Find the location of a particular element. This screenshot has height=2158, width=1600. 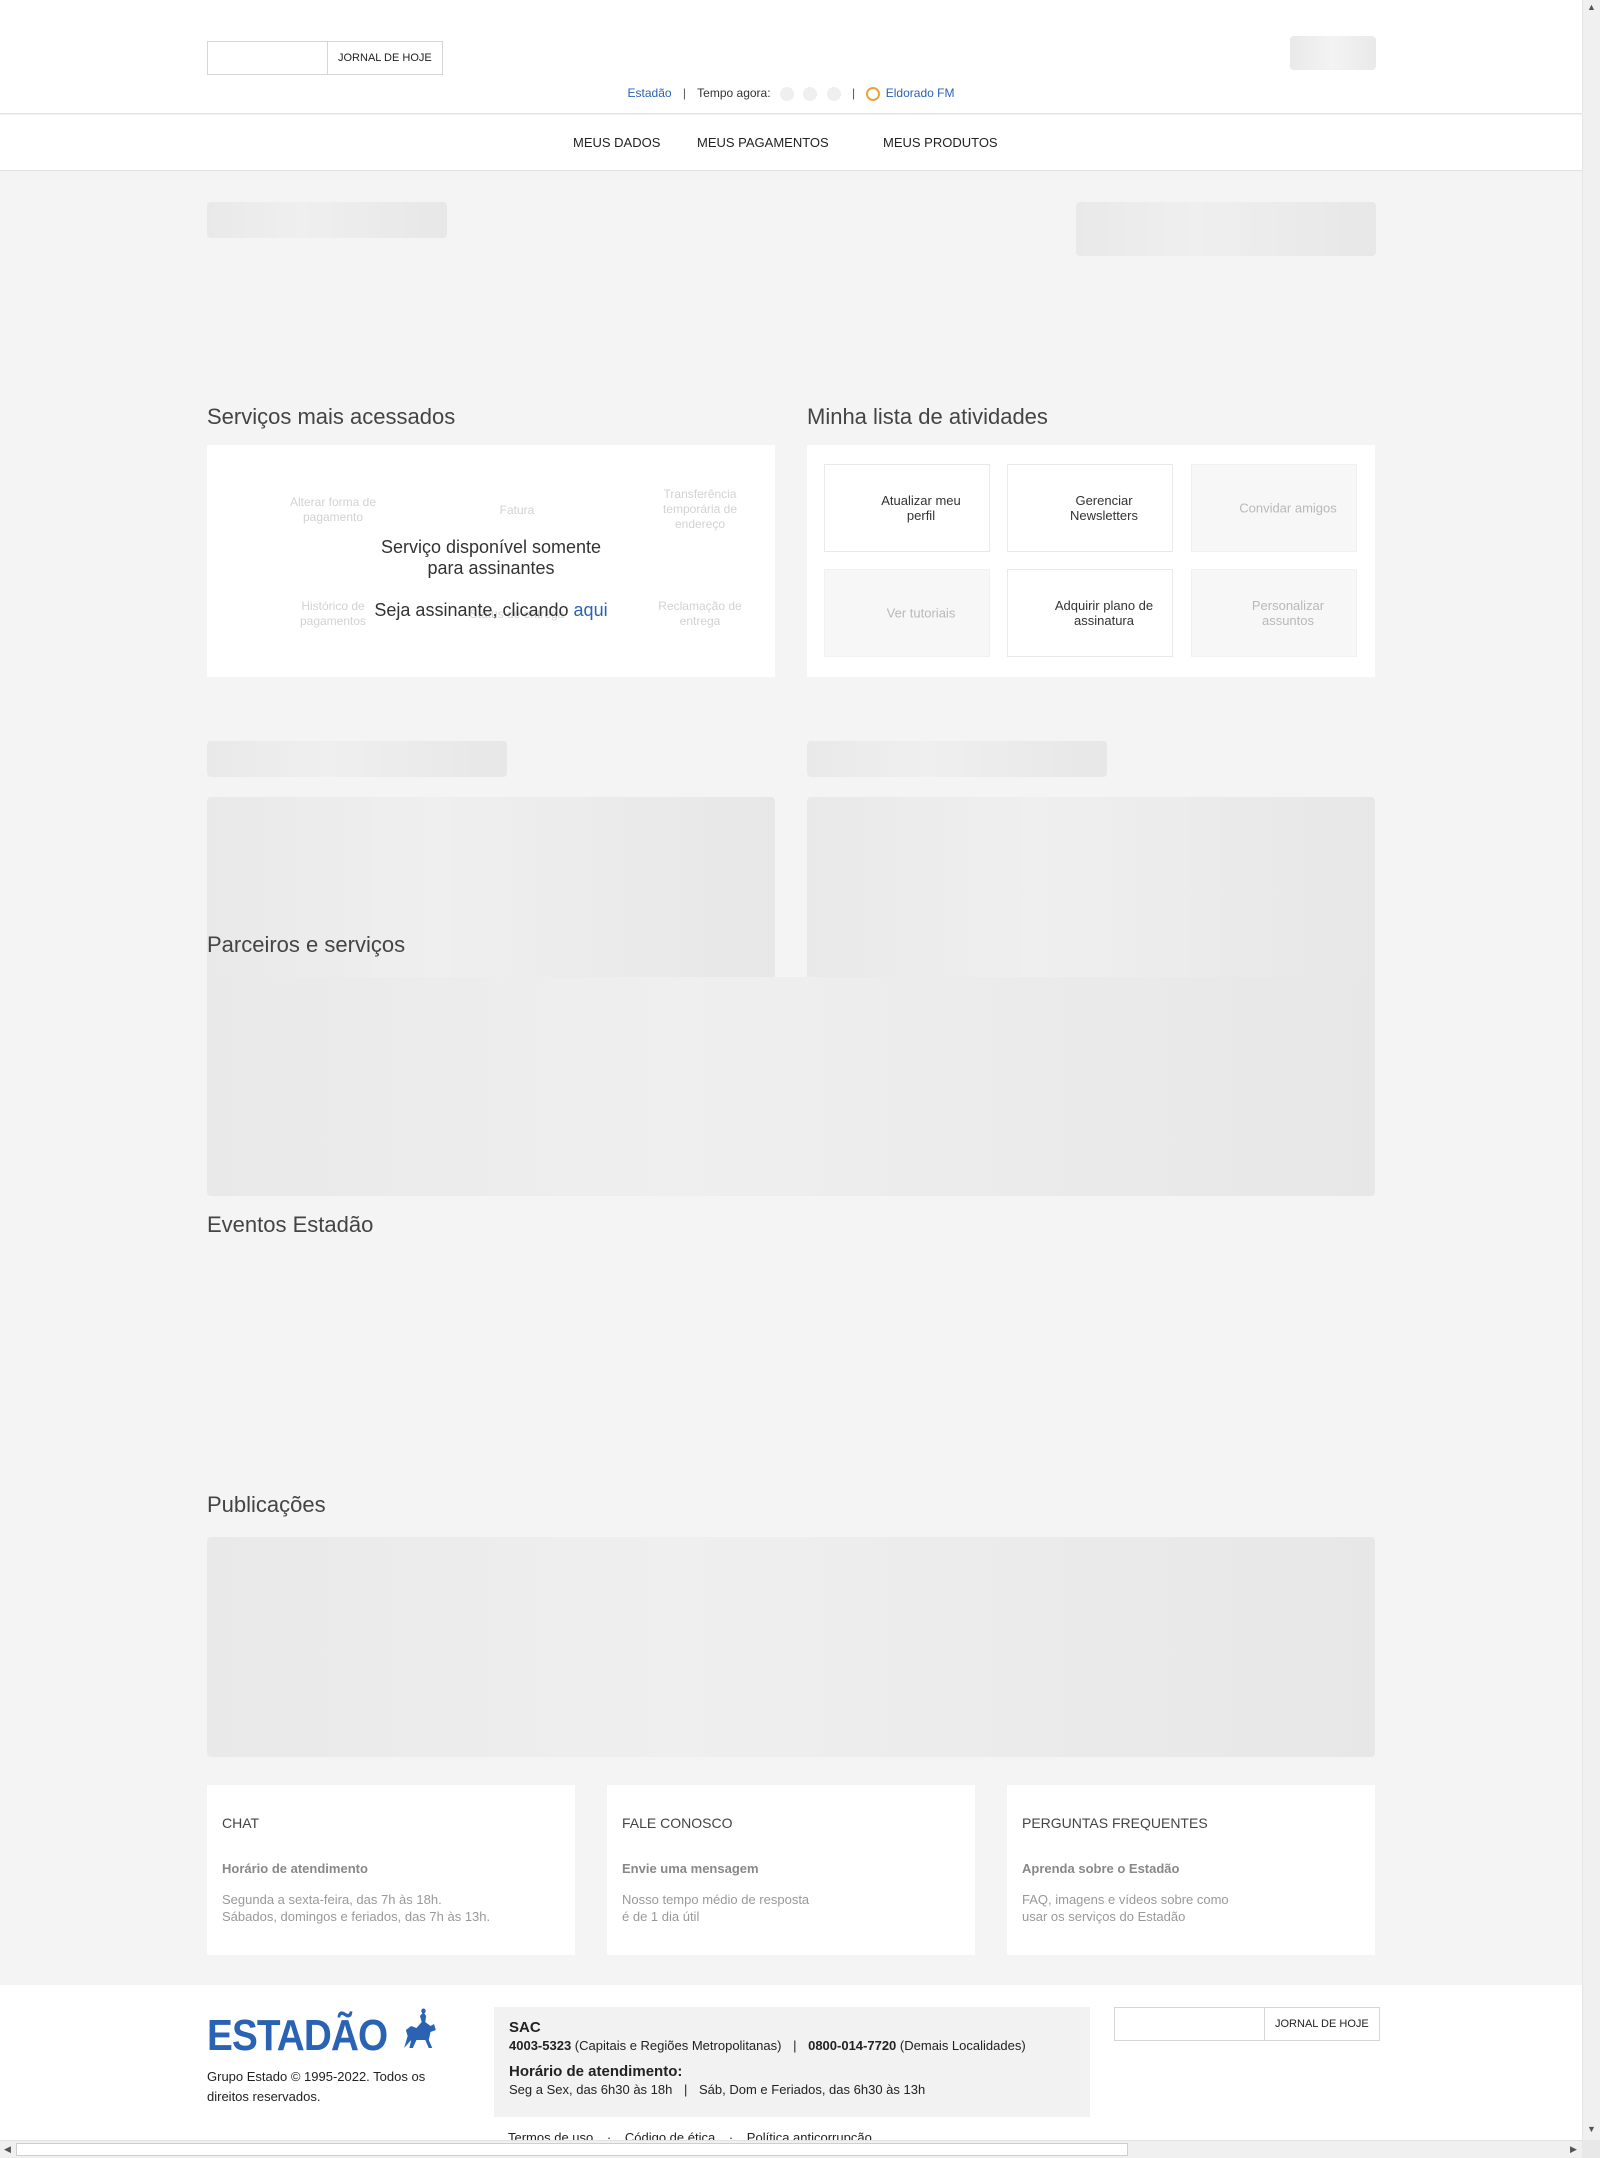

sac-phone-1: 4003-5323 is located at coordinates (540, 2045).